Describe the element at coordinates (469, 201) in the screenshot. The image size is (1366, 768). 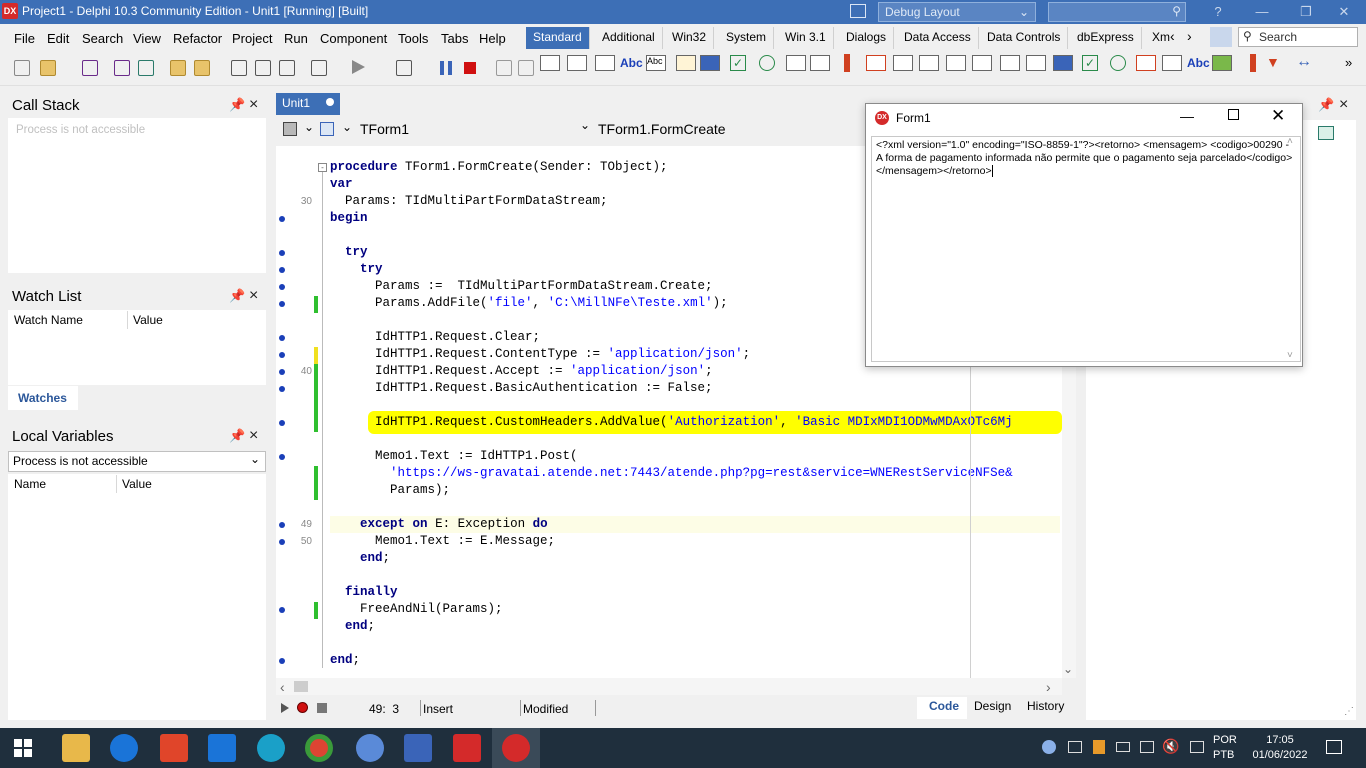
I see `code-line: Params: TIdMultiPartFormDataStream;` at that location.